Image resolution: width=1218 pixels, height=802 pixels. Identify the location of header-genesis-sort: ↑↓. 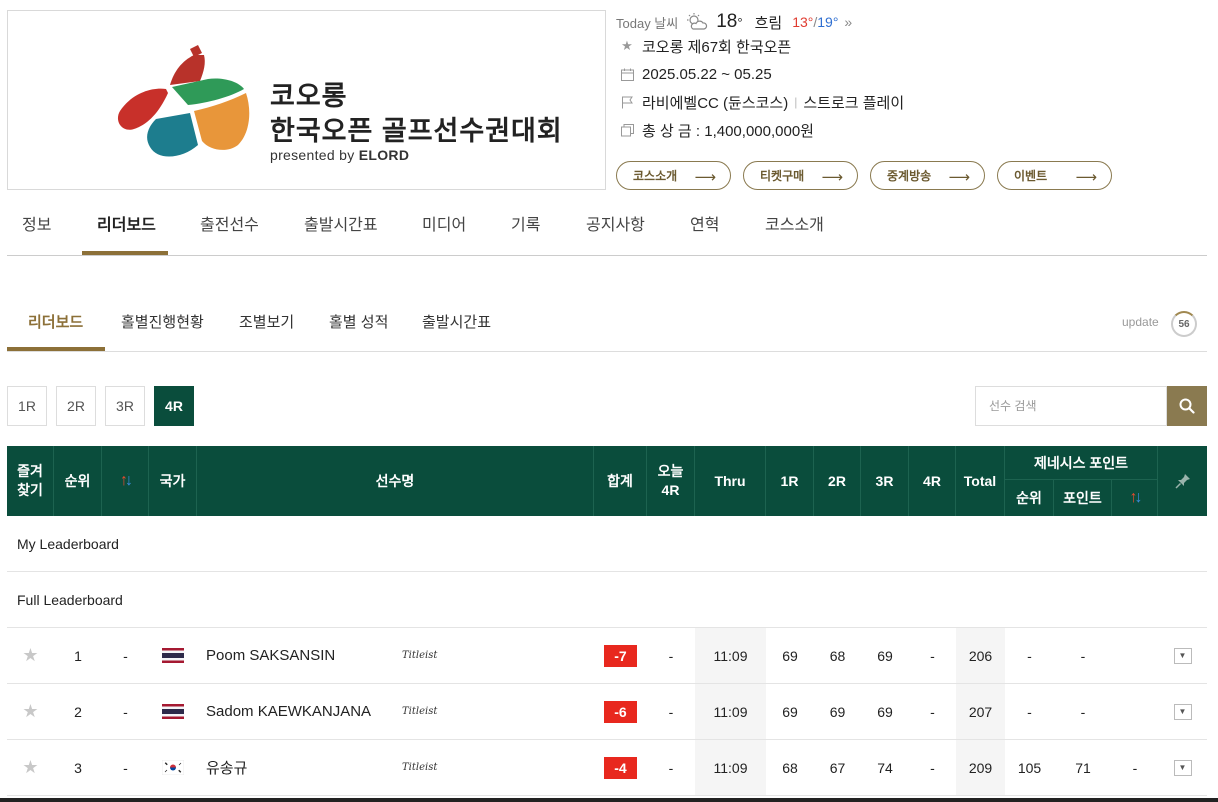
(1135, 498).